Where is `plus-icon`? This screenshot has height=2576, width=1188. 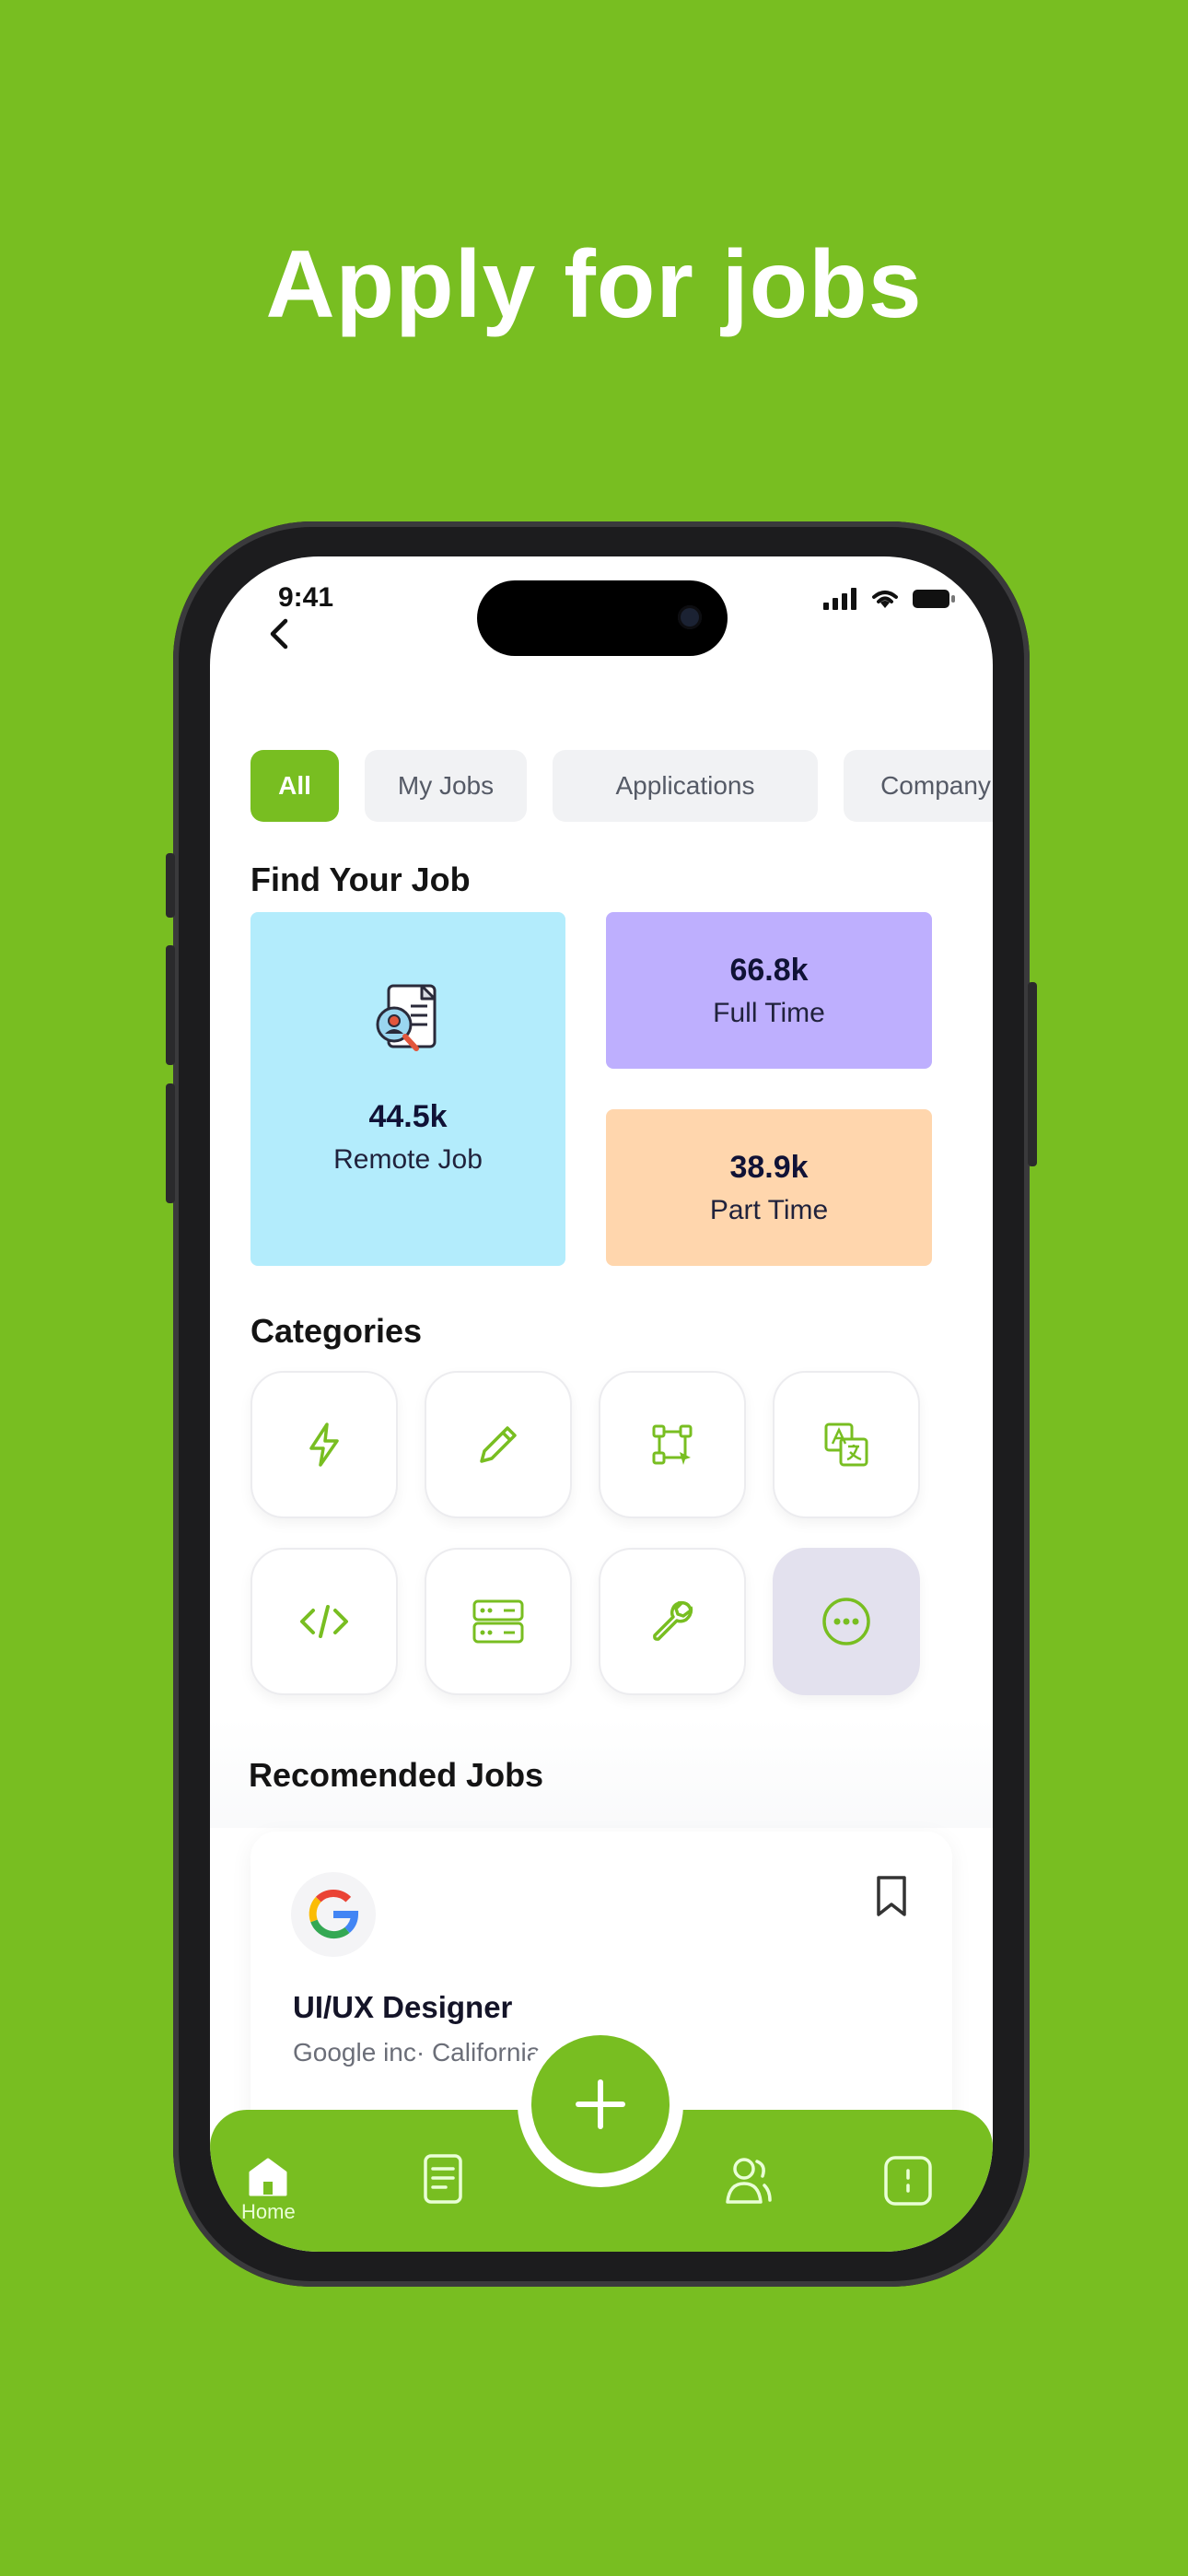
plus-icon is located at coordinates (600, 2104).